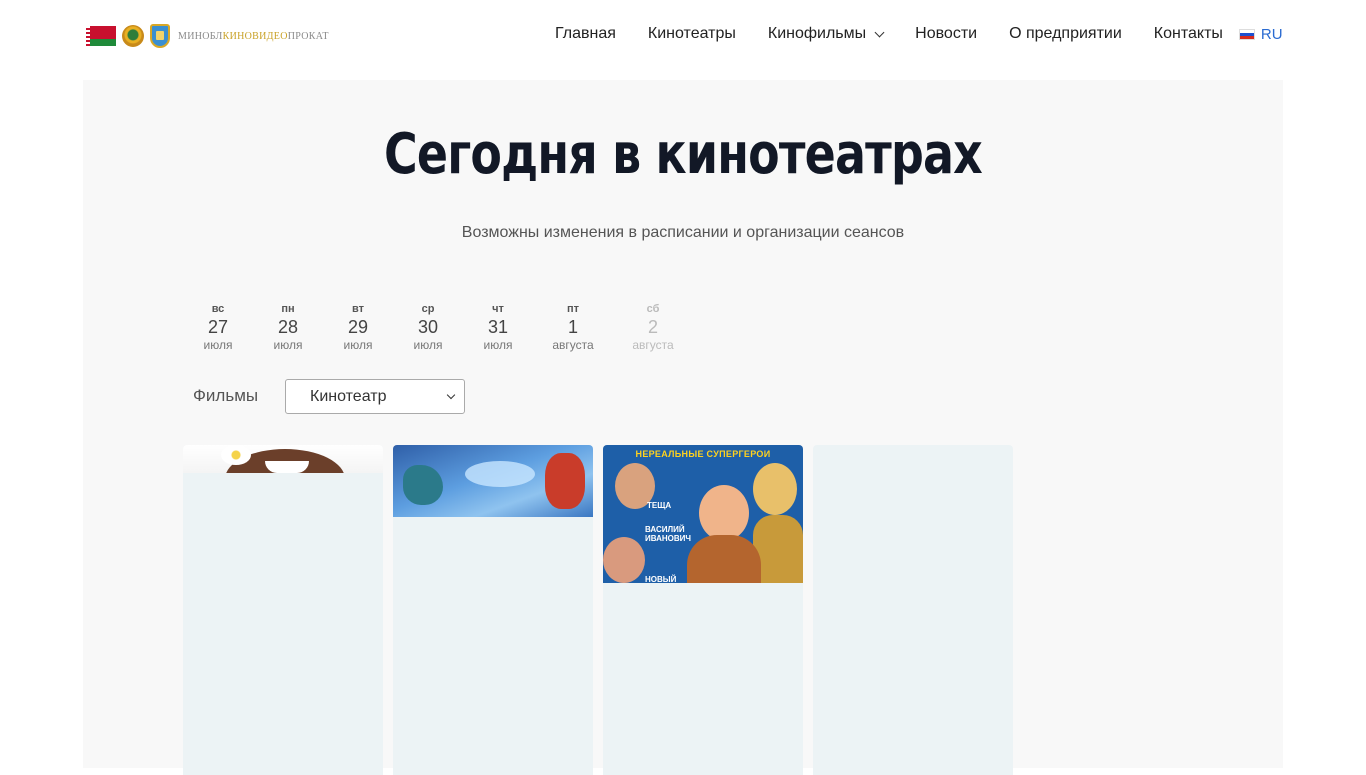  What do you see at coordinates (133, 36) in the screenshot?
I see `state-emblem-icon` at bounding box center [133, 36].